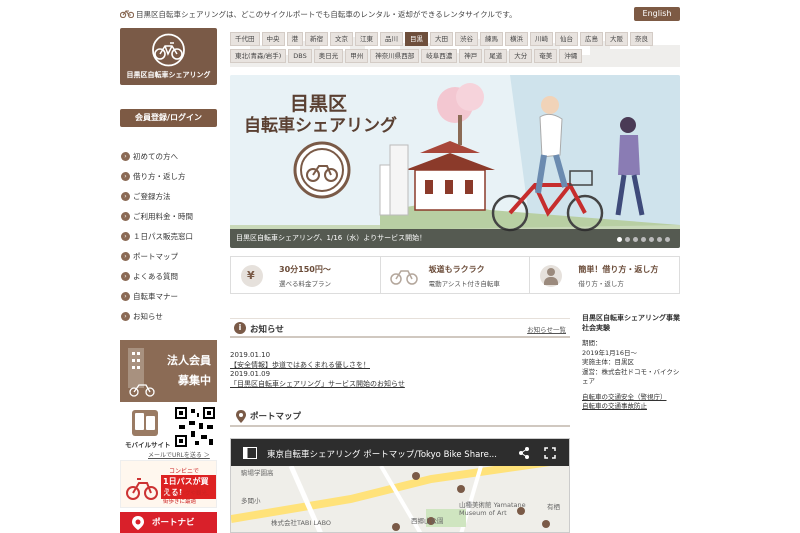 This screenshot has width=800, height=533. Describe the element at coordinates (168, 216) in the screenshot. I see `sidebar-item-pricing: › ご利用料金・時間` at that location.